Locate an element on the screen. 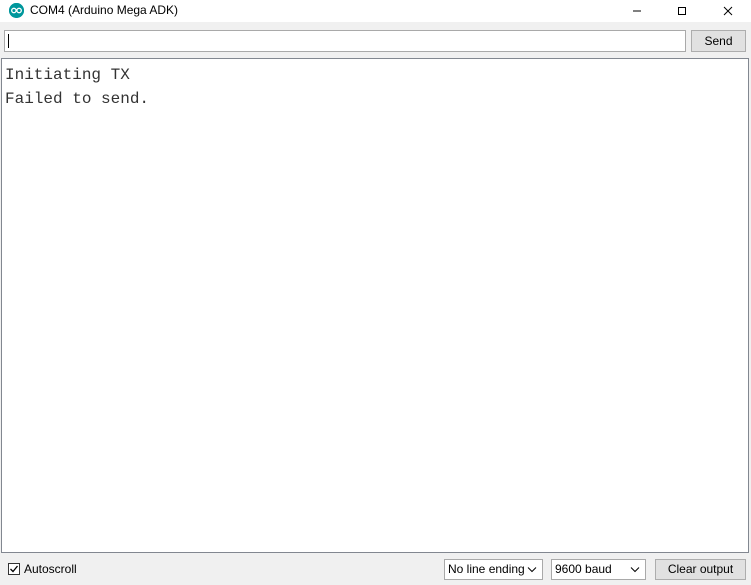  autoscroll-checkbox is located at coordinates (14, 569).